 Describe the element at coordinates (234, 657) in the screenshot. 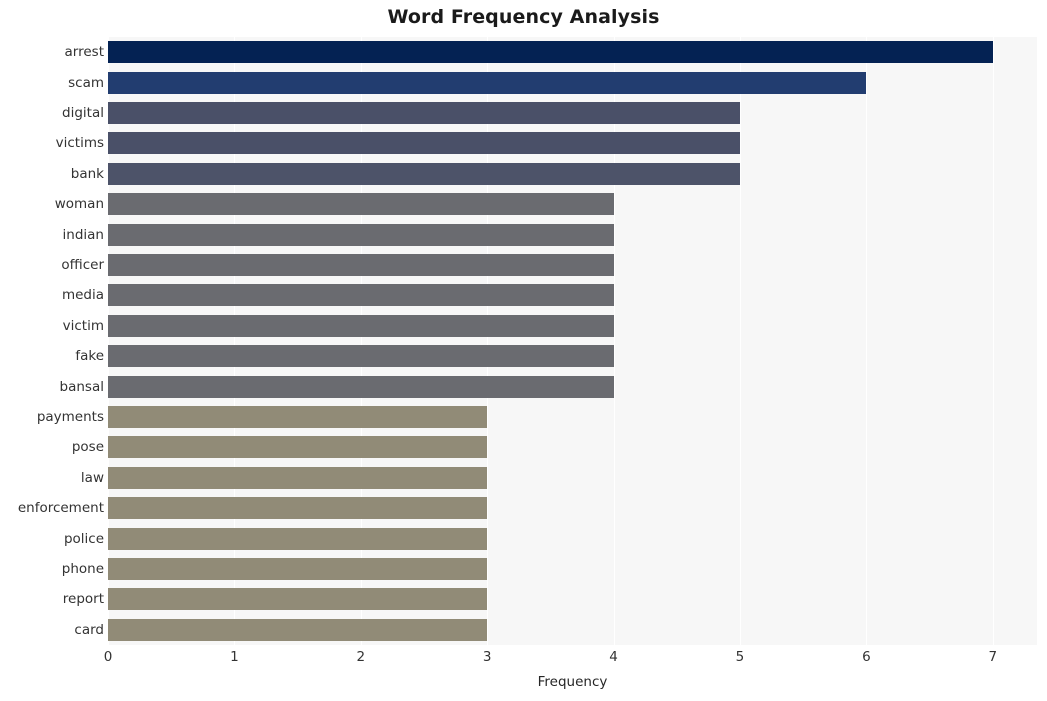

I see `x-tick-label-1: 1` at that location.